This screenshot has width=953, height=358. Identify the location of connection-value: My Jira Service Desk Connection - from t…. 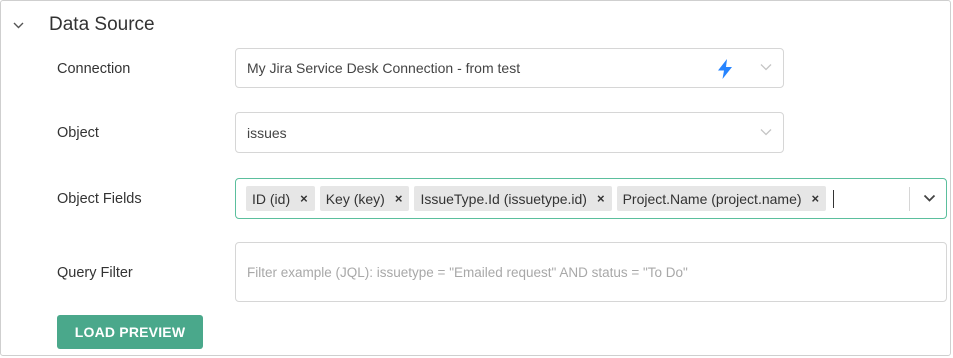
(384, 68).